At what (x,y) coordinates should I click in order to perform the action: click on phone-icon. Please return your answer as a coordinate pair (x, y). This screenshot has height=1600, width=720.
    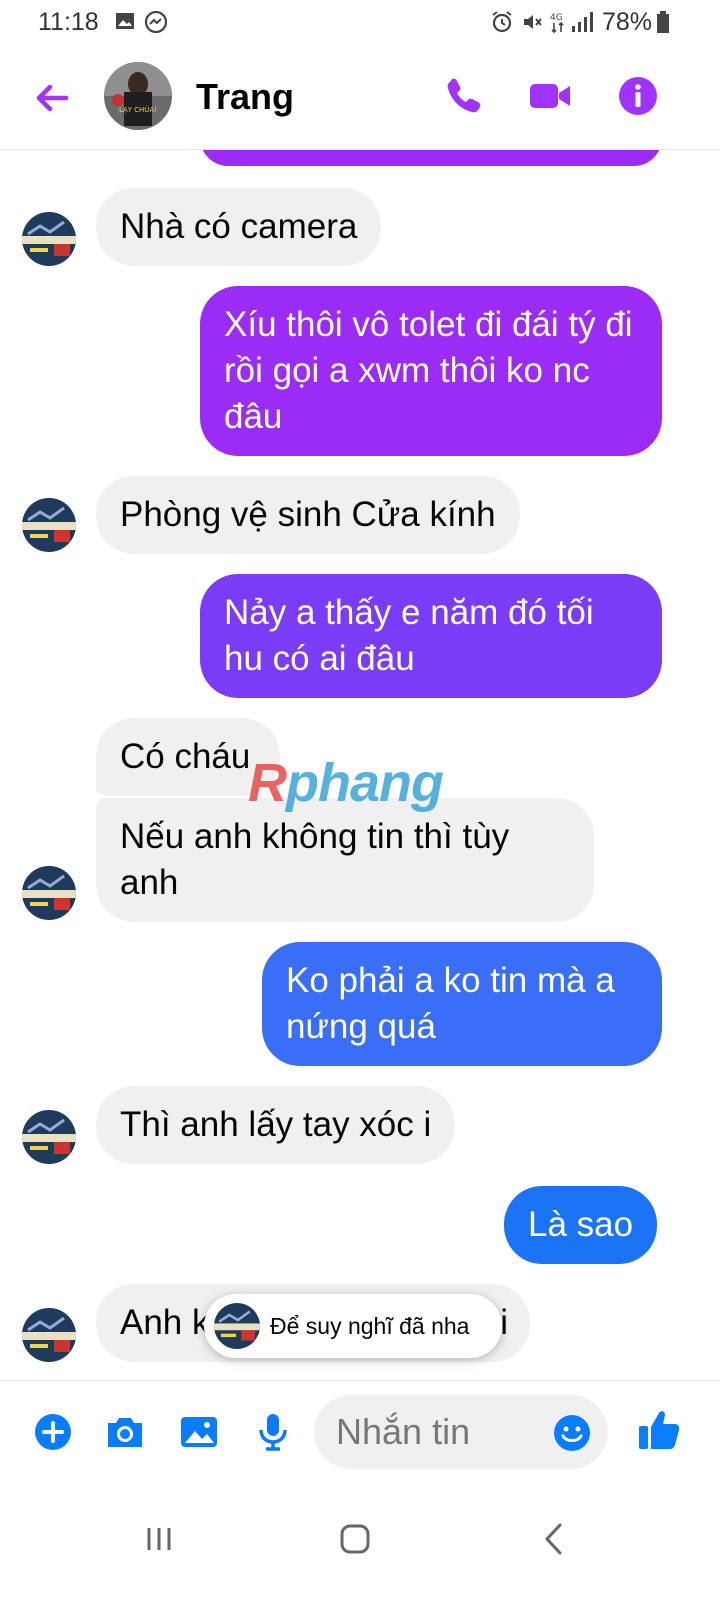
    Looking at the image, I should click on (464, 96).